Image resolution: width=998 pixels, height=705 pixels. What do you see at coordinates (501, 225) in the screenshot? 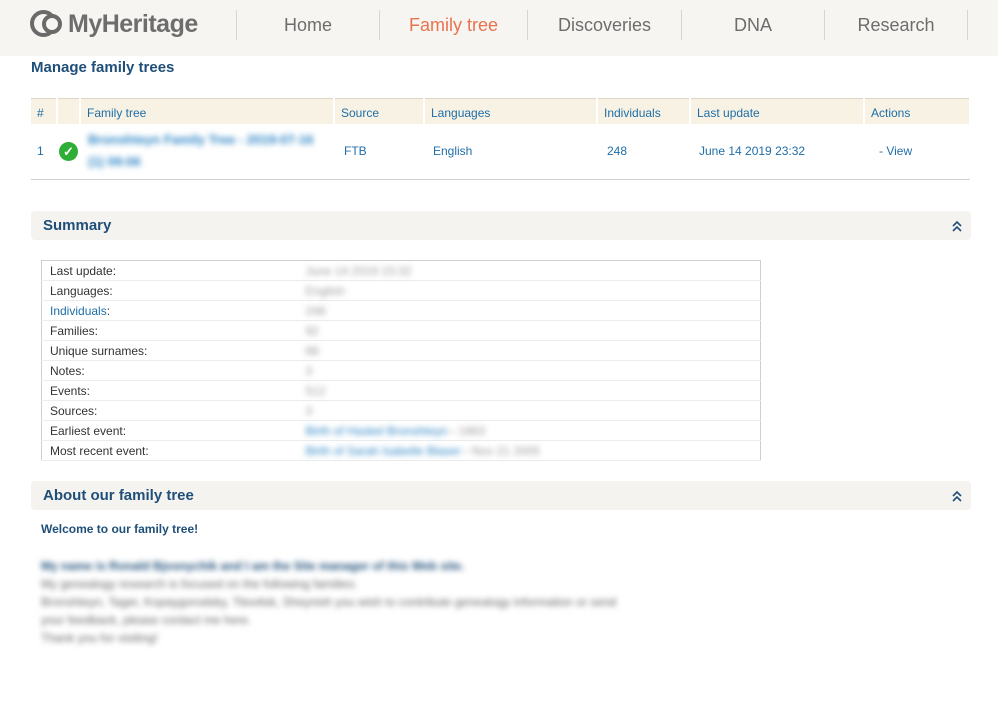
I see `summary-section-header: Summary` at bounding box center [501, 225].